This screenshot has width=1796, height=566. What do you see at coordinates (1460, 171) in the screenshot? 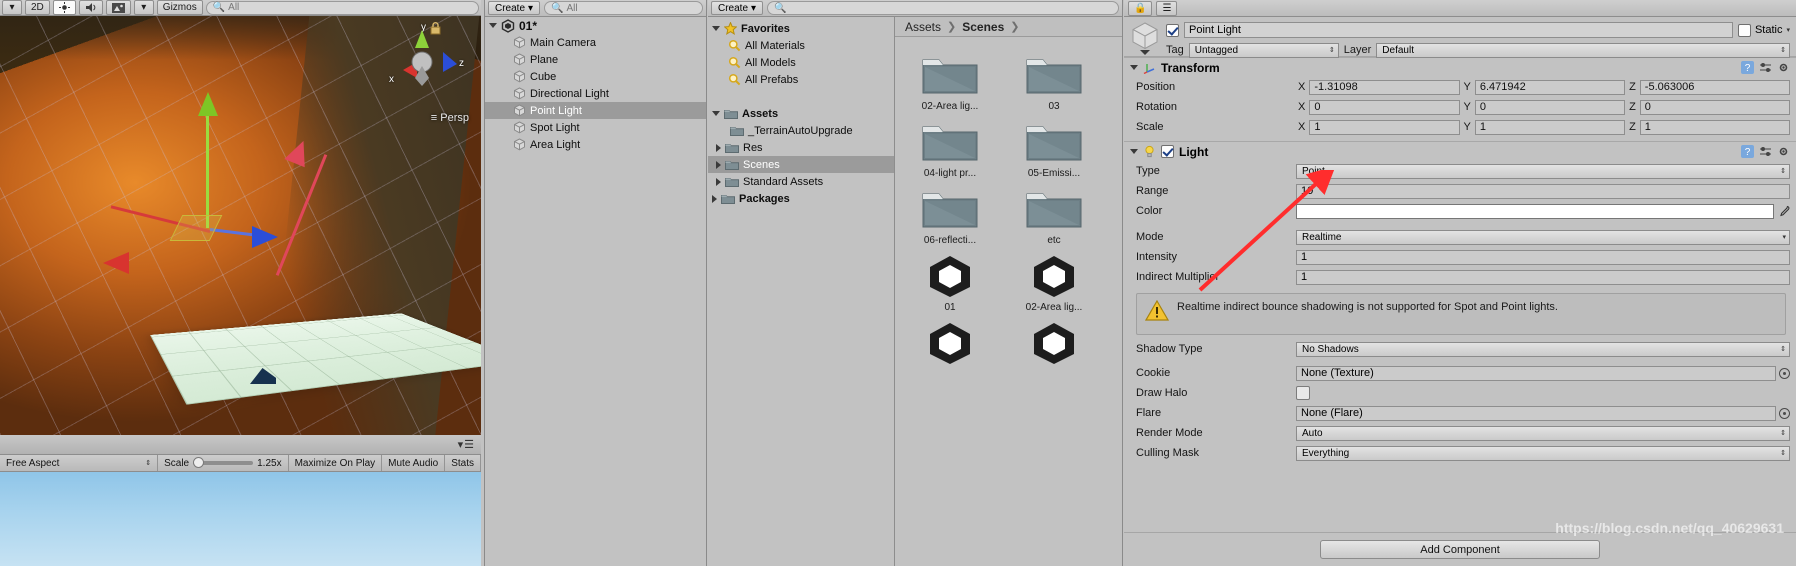
I see `light-type-row: Type Point ⇕` at bounding box center [1460, 171].